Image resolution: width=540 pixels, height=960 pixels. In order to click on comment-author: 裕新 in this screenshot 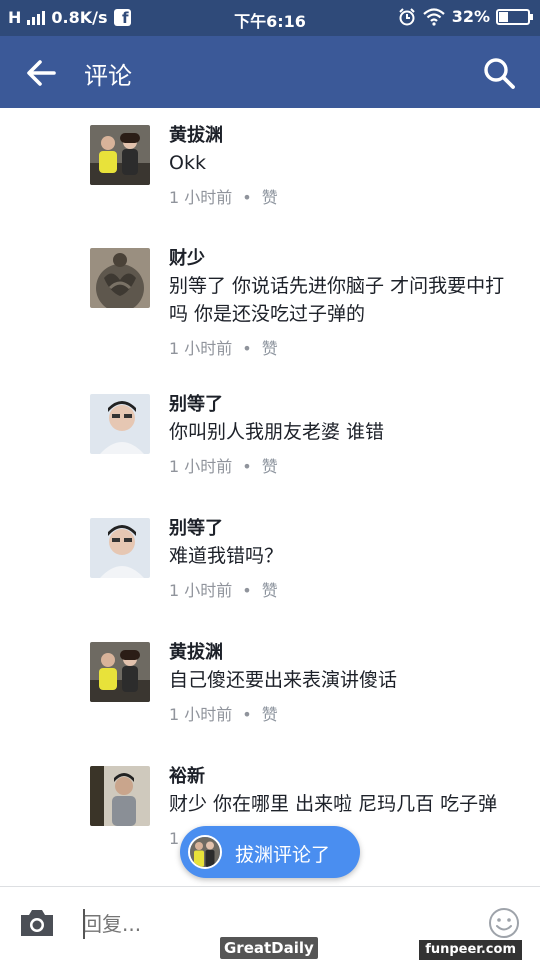, I will do `click(339, 777)`.